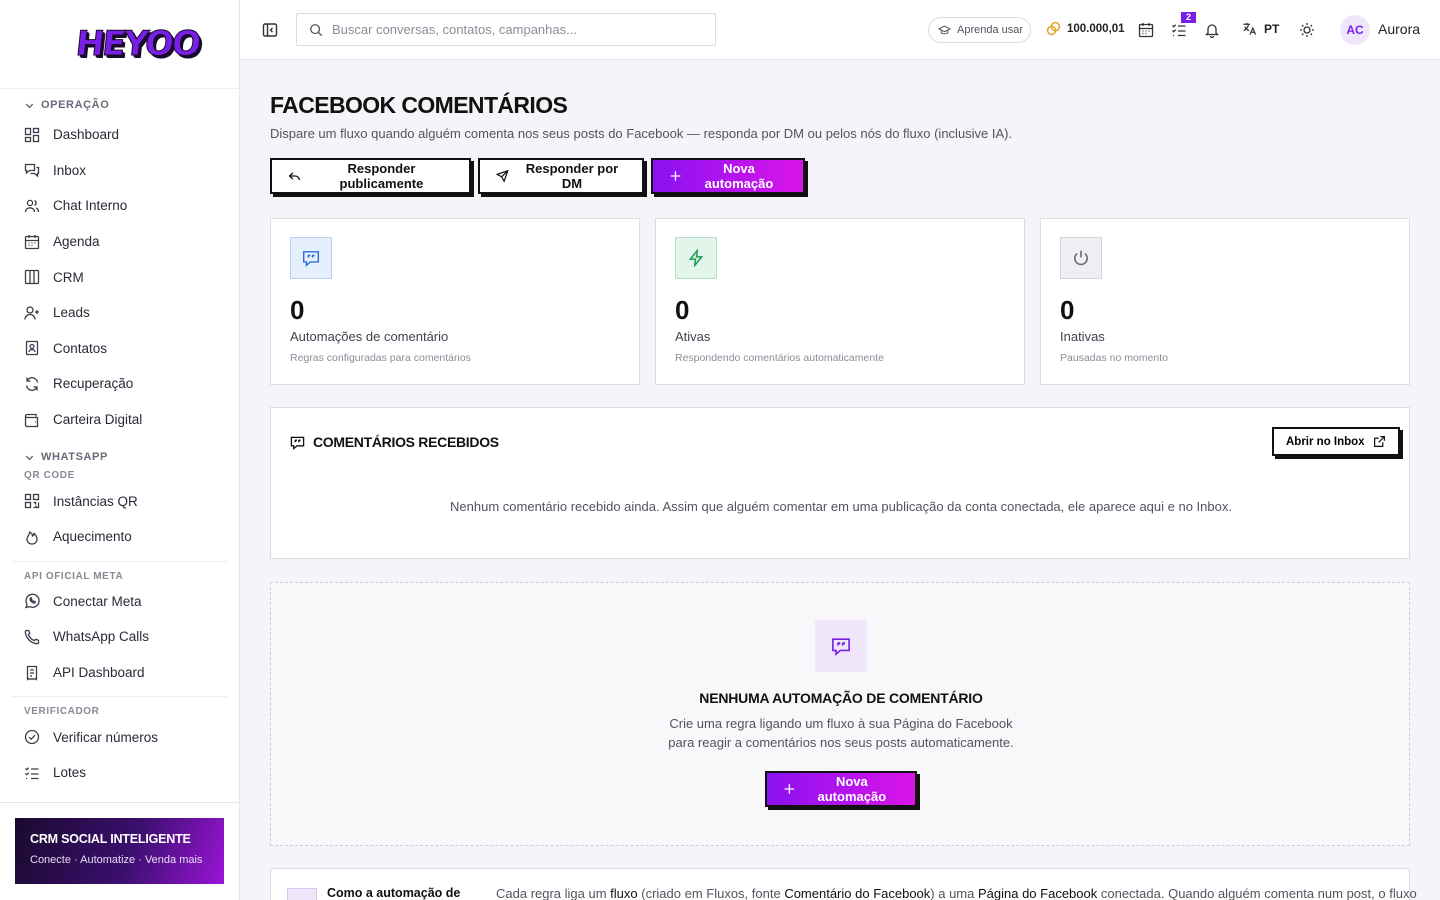  Describe the element at coordinates (1179, 30) in the screenshot. I see `tasks-icon` at that location.